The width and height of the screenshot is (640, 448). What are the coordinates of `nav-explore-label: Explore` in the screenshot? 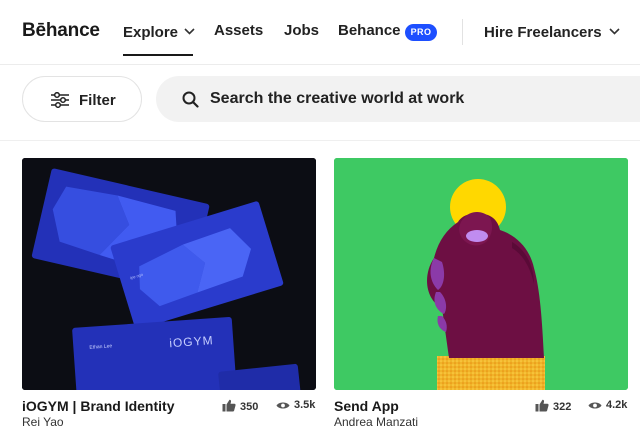 It's located at (151, 32).